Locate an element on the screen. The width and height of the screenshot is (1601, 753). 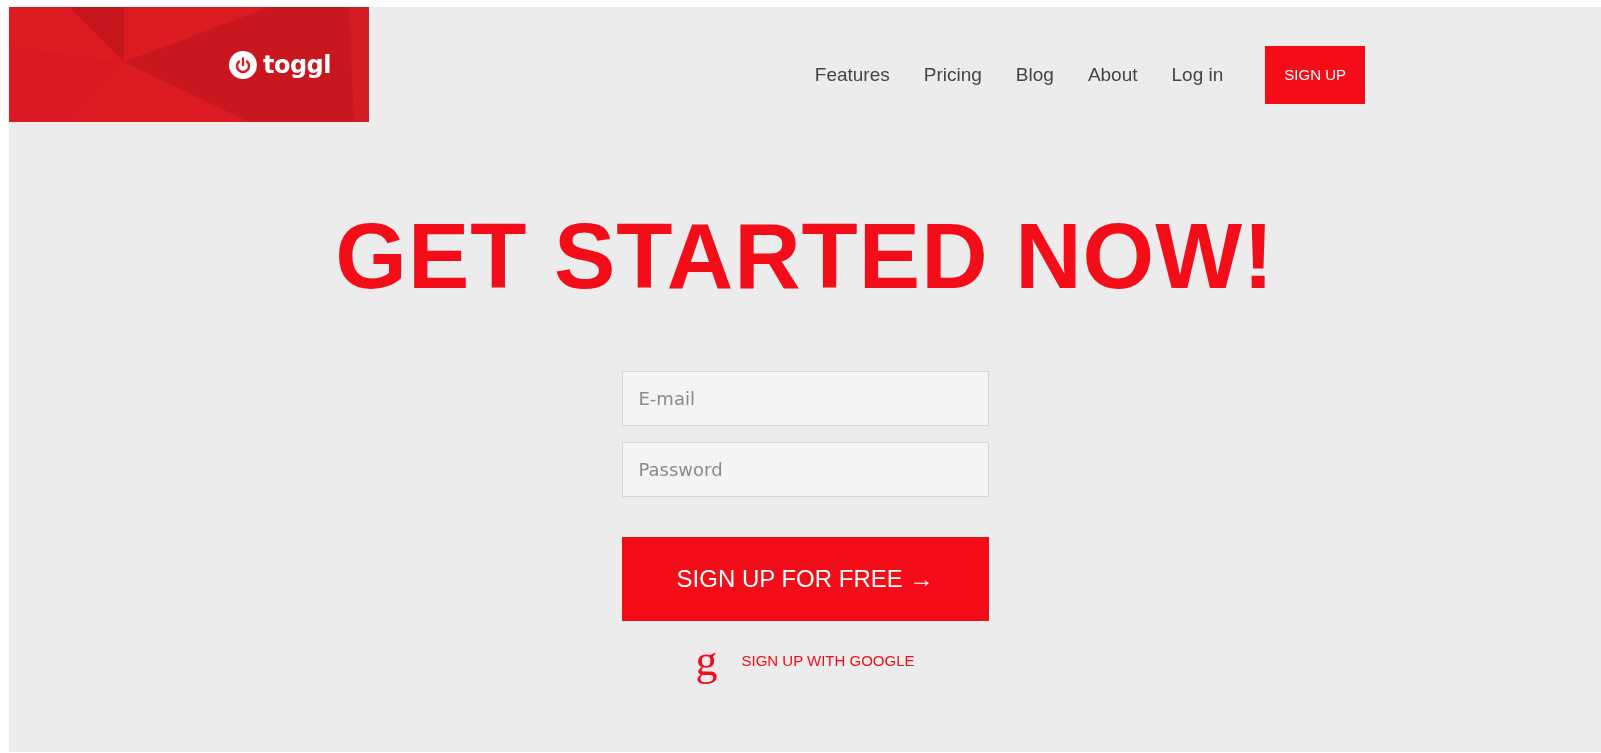
google-icon: g is located at coordinates (706, 661).